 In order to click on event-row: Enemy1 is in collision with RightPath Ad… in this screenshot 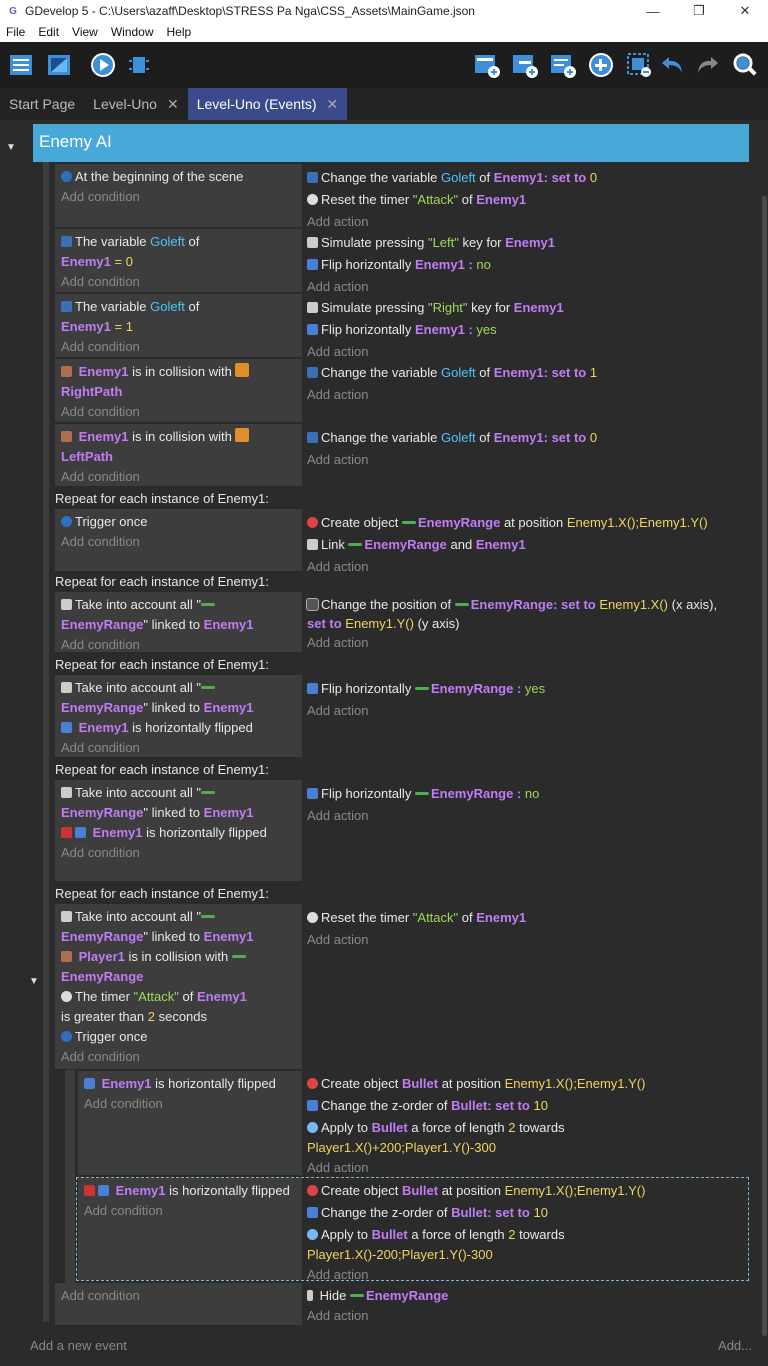, I will do `click(401, 390)`.